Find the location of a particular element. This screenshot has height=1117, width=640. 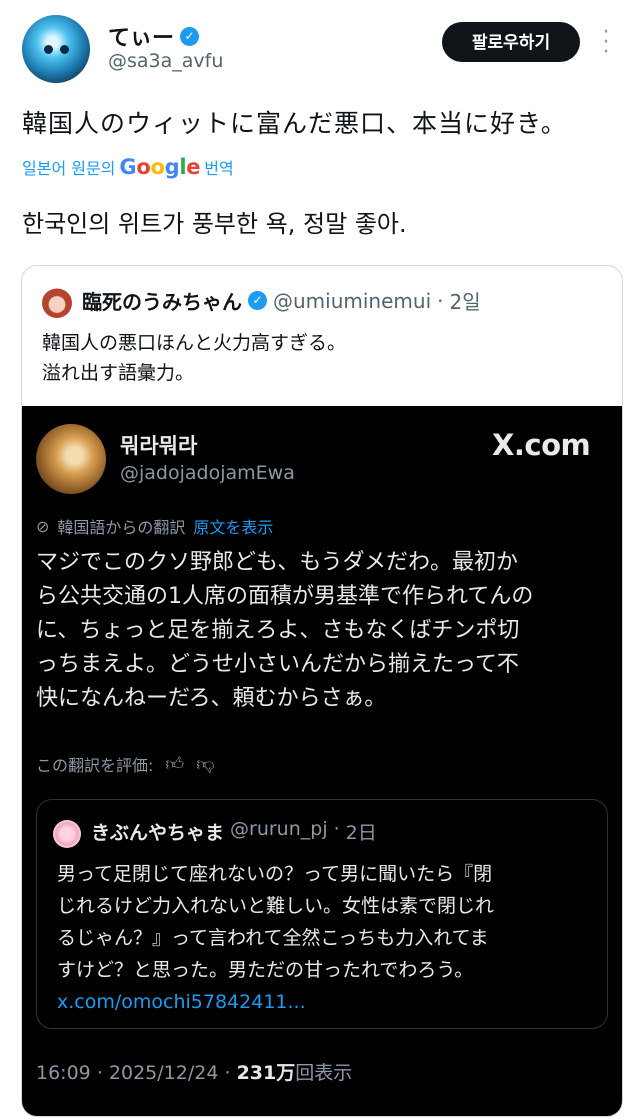

author-name-row: てぃー ✓ is located at coordinates (154, 36).